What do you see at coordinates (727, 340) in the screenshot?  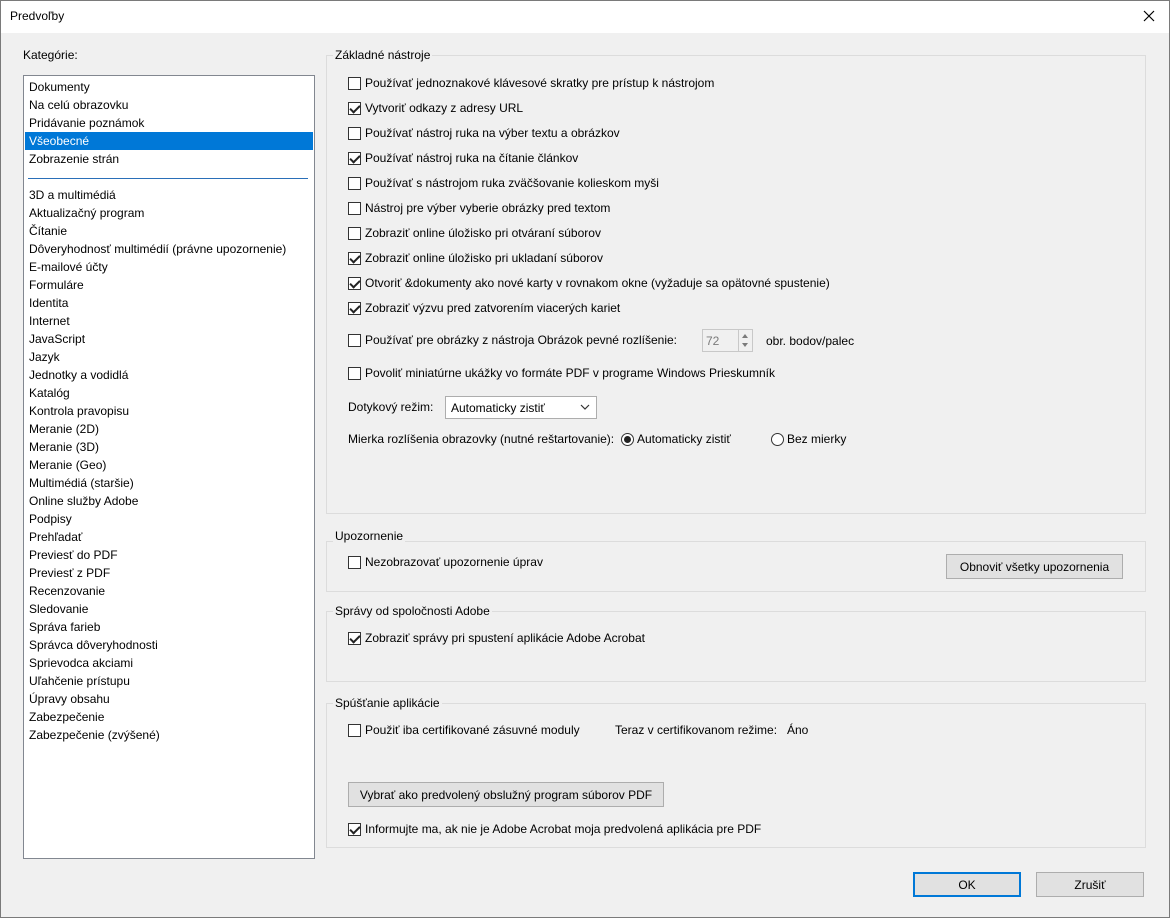 I see `resolution-spinner: 72` at bounding box center [727, 340].